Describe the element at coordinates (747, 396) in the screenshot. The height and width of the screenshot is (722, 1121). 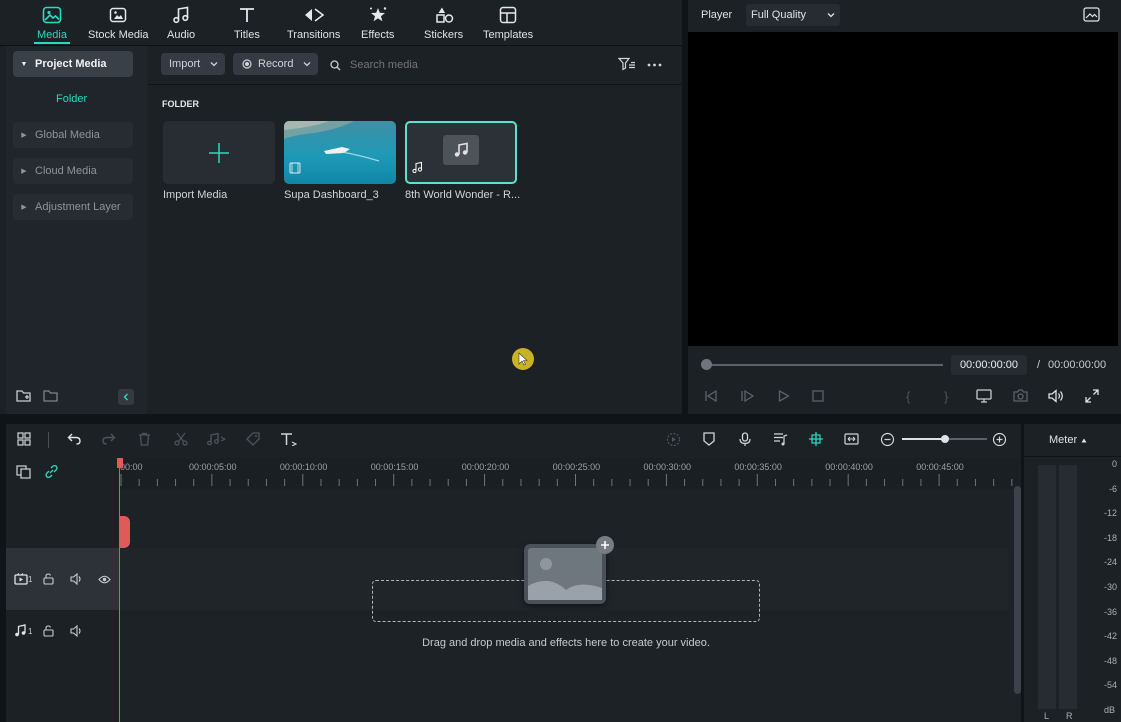
I see `next-frame-icon` at that location.